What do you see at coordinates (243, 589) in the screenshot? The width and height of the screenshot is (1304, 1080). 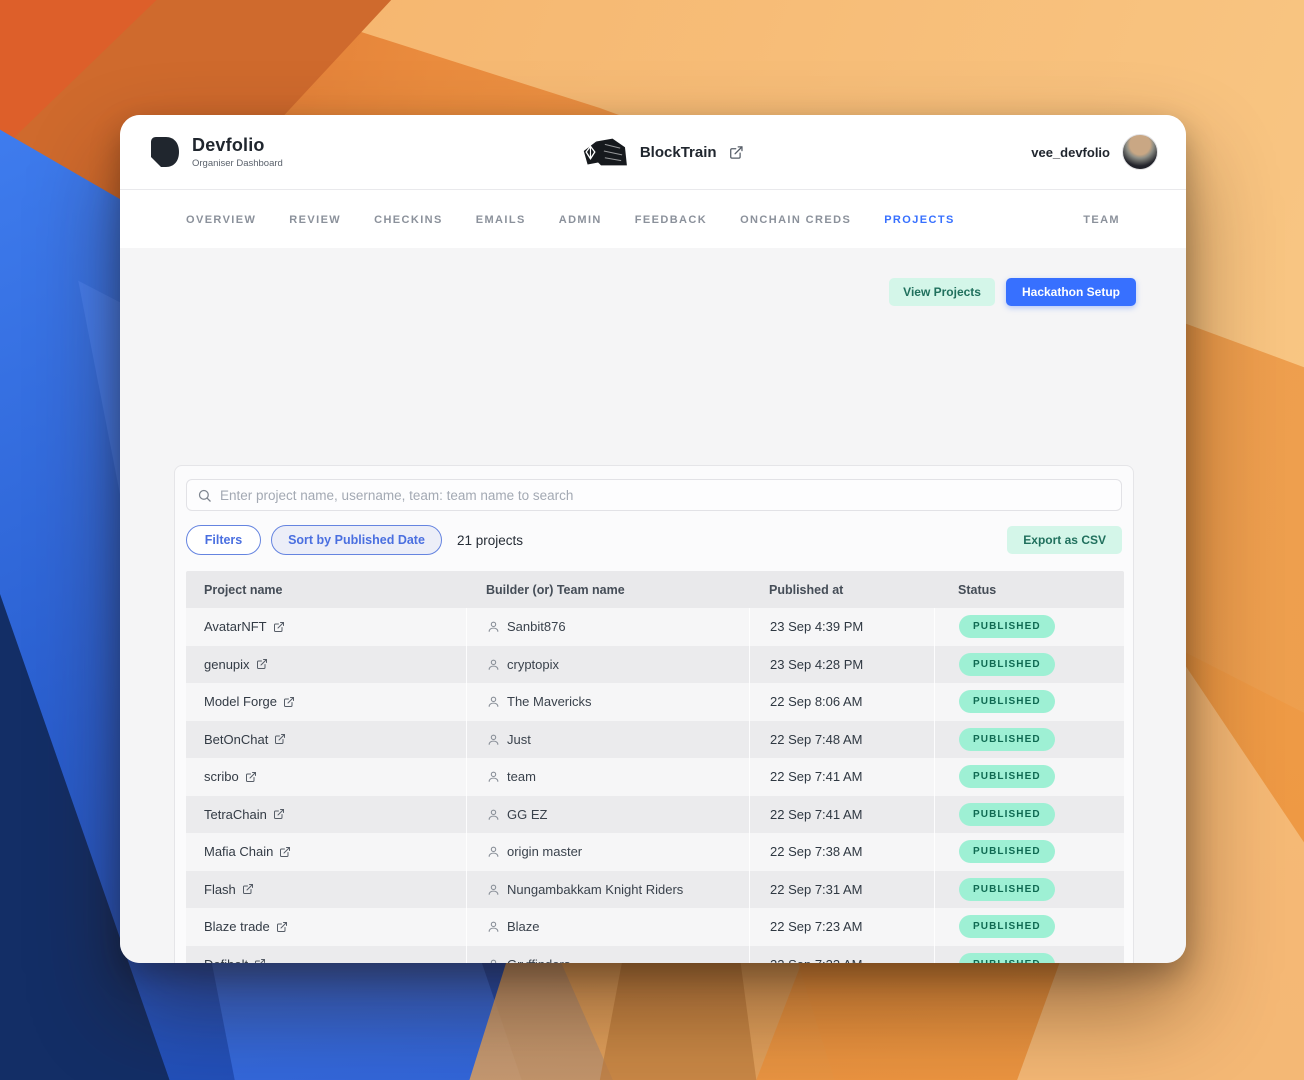 I see `col-header-project: Project name` at bounding box center [243, 589].